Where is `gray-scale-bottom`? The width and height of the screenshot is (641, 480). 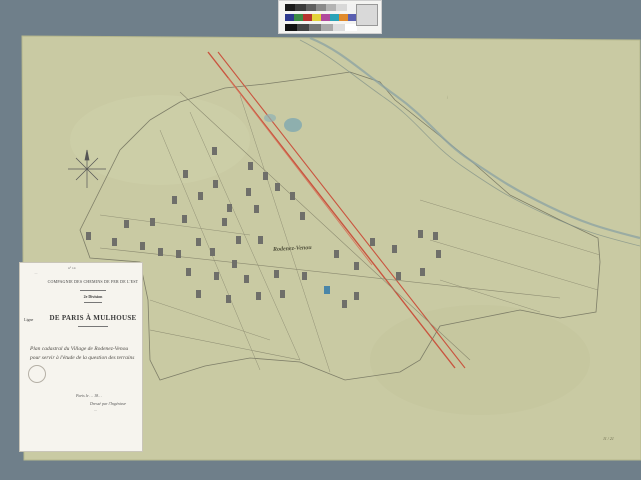 gray-scale-bottom is located at coordinates (321, 27).